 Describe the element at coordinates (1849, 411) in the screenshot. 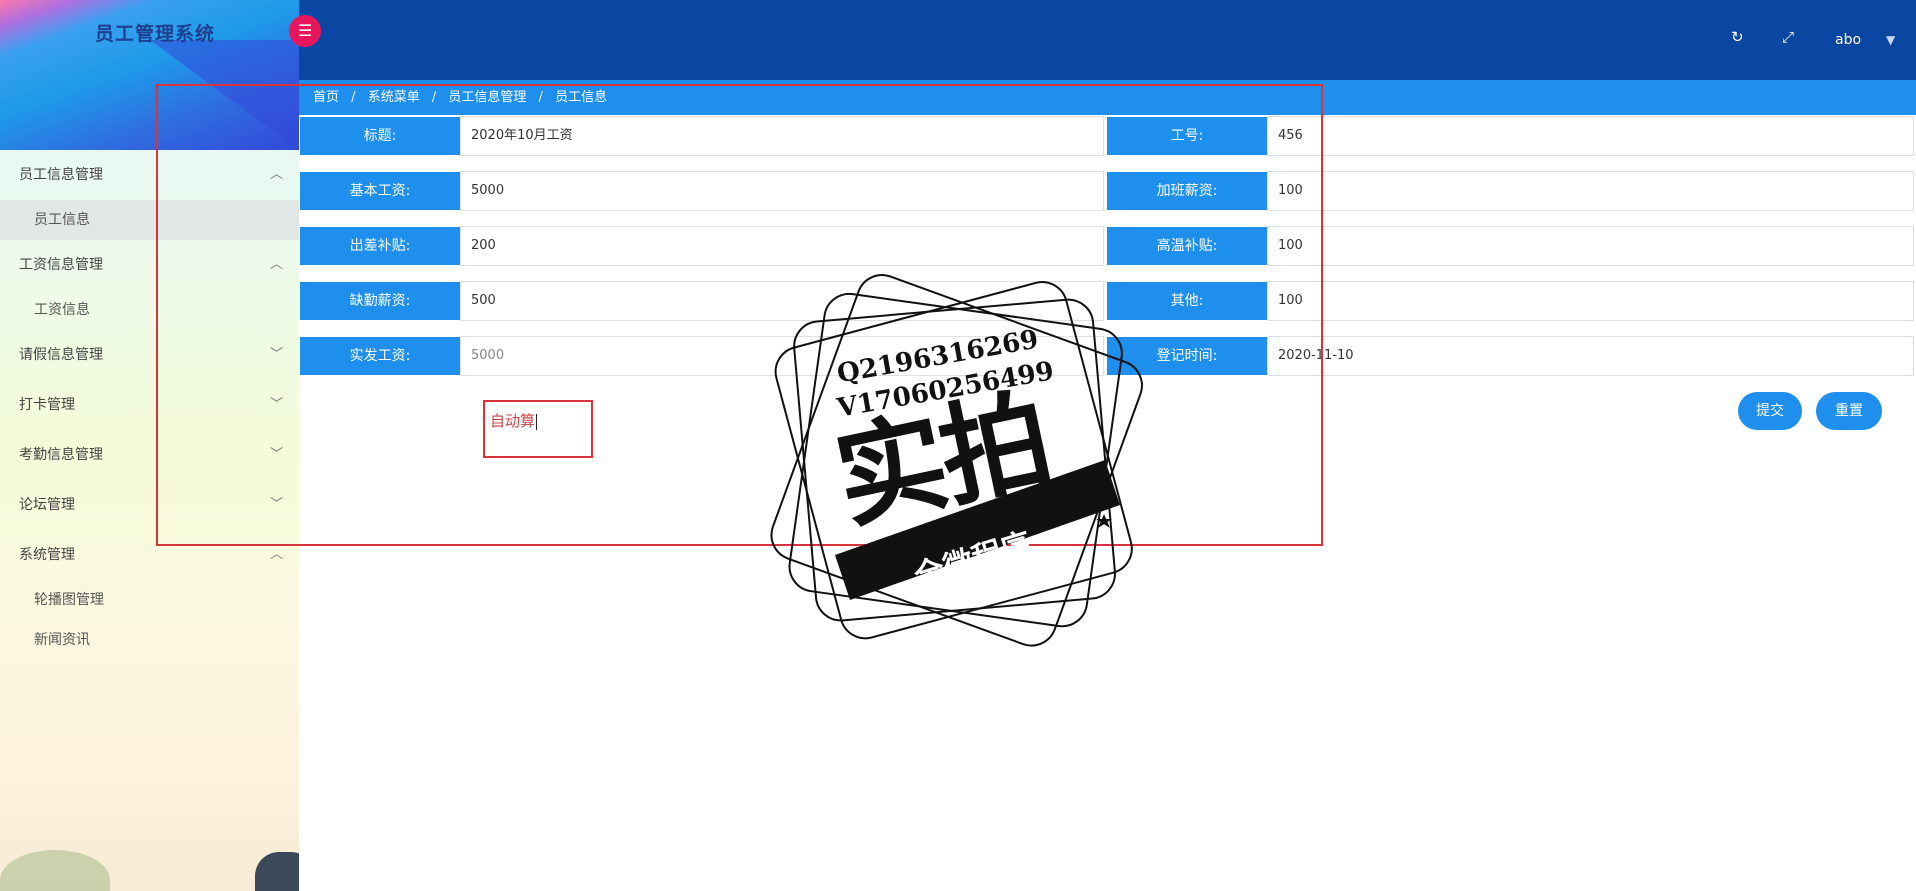

I see `reset-button: 重置` at that location.